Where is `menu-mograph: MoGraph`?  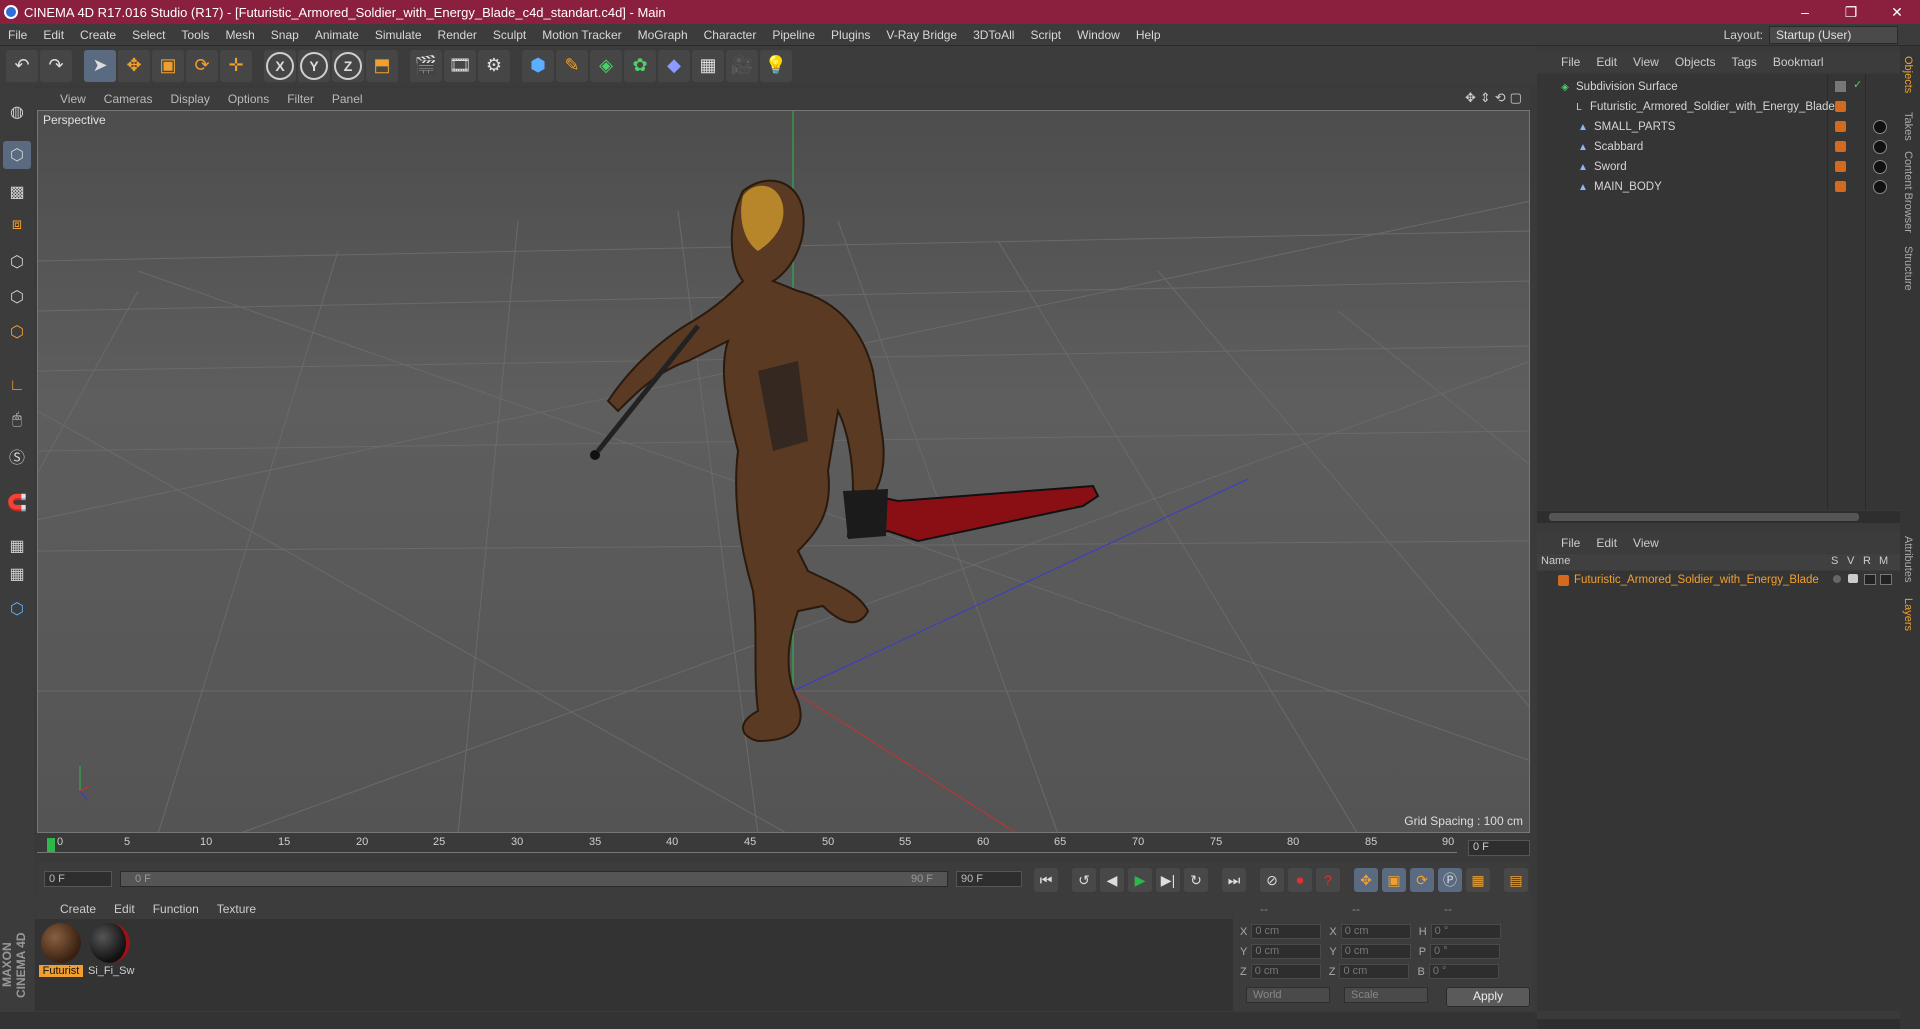 menu-mograph: MoGraph is located at coordinates (663, 35).